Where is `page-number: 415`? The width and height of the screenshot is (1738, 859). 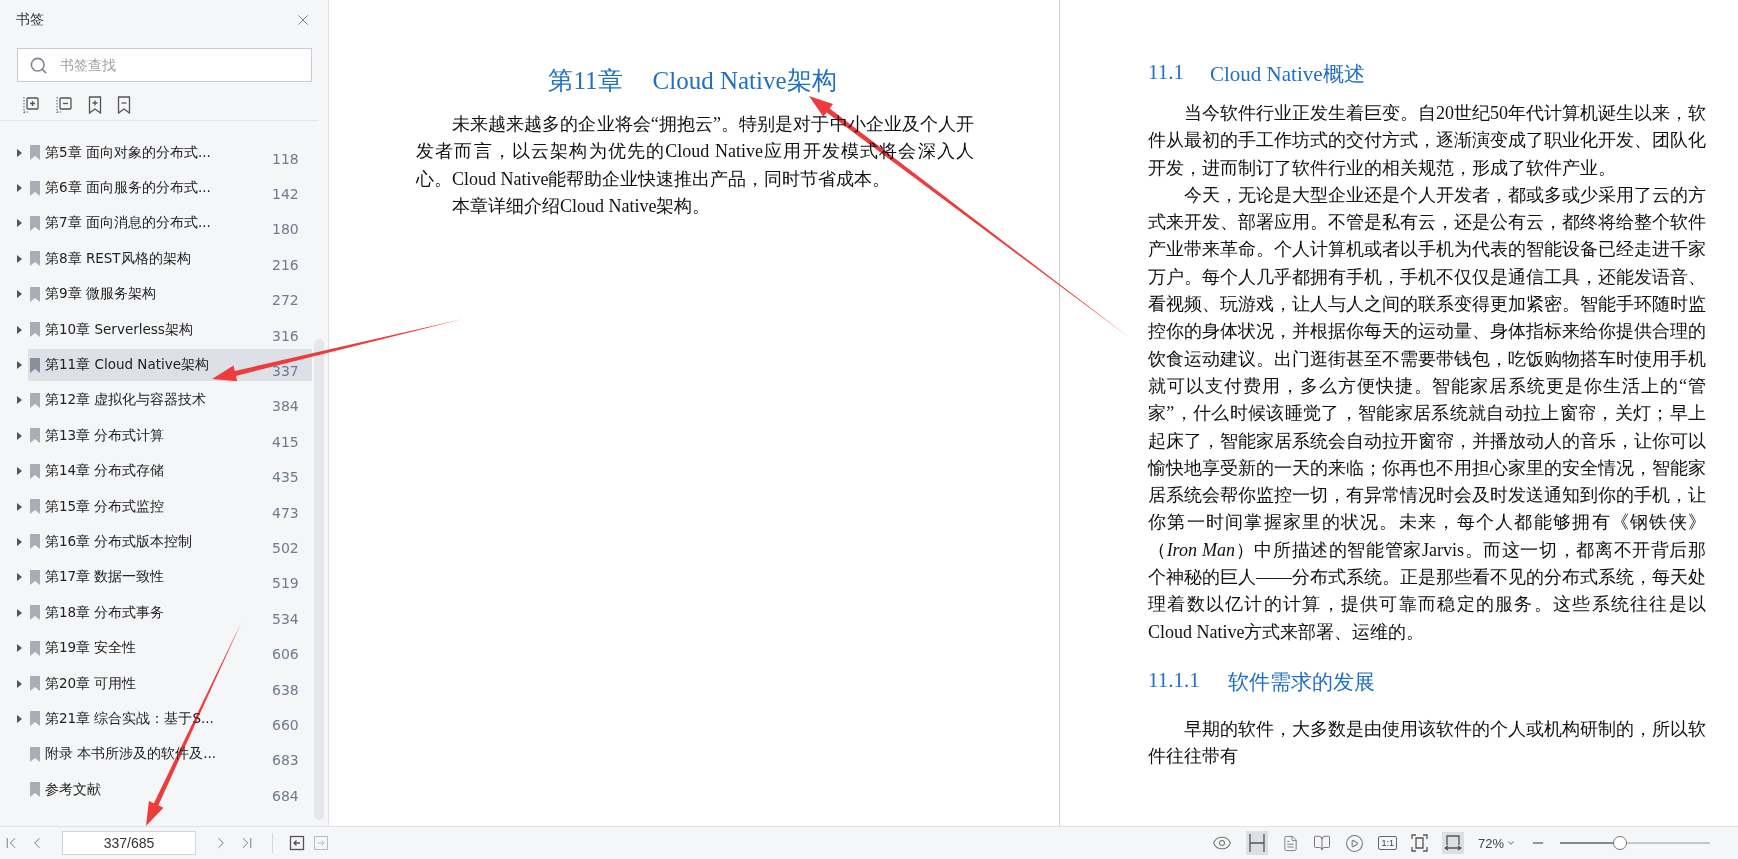
page-number: 415 is located at coordinates (286, 441).